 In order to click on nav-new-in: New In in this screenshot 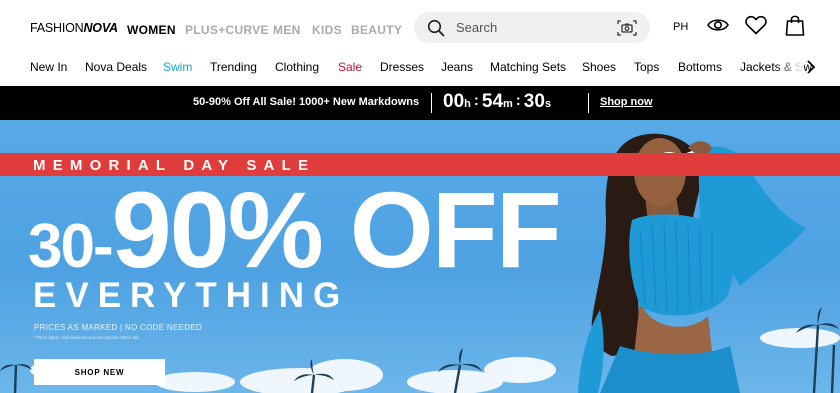, I will do `click(48, 67)`.